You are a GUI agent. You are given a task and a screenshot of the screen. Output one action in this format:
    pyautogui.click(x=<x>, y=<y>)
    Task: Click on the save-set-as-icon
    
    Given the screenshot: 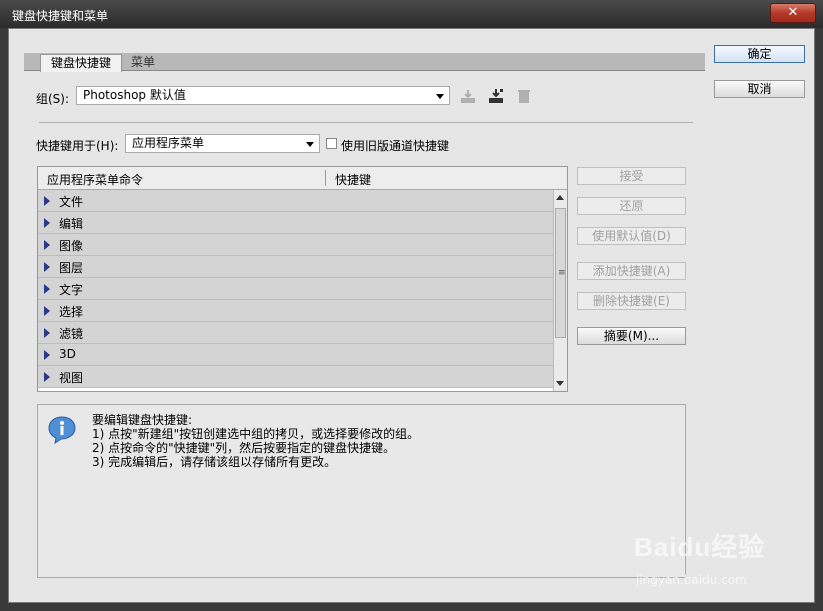 What is the action you would take?
    pyautogui.click(x=496, y=96)
    